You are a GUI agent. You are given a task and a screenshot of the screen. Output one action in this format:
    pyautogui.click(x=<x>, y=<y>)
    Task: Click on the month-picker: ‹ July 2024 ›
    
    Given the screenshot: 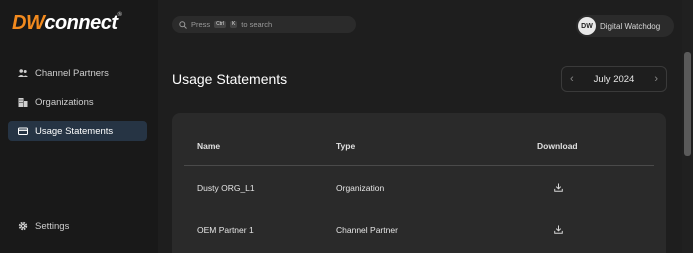 What is the action you would take?
    pyautogui.click(x=614, y=79)
    